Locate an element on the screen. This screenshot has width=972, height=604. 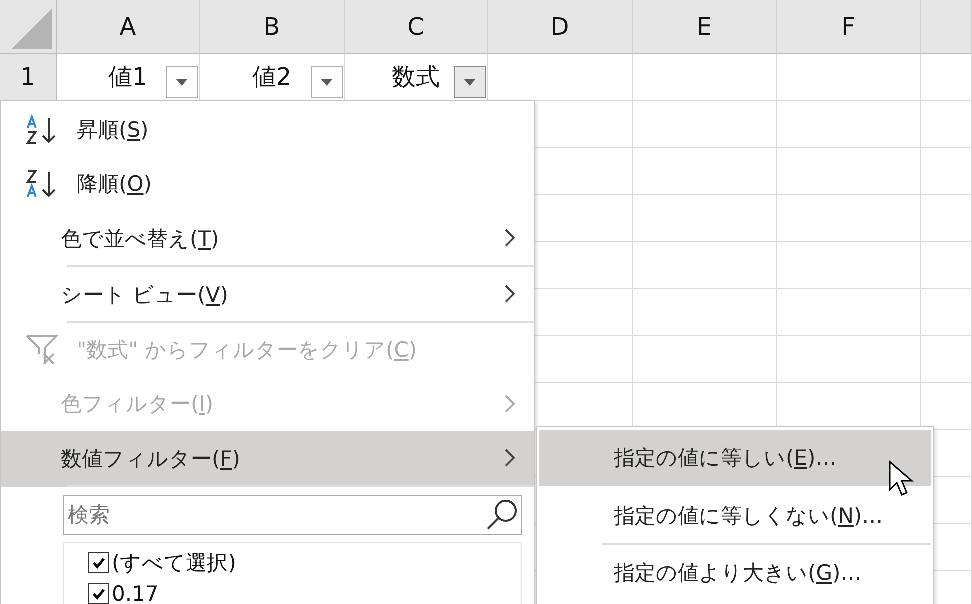
column-header: F is located at coordinates (849, 27).